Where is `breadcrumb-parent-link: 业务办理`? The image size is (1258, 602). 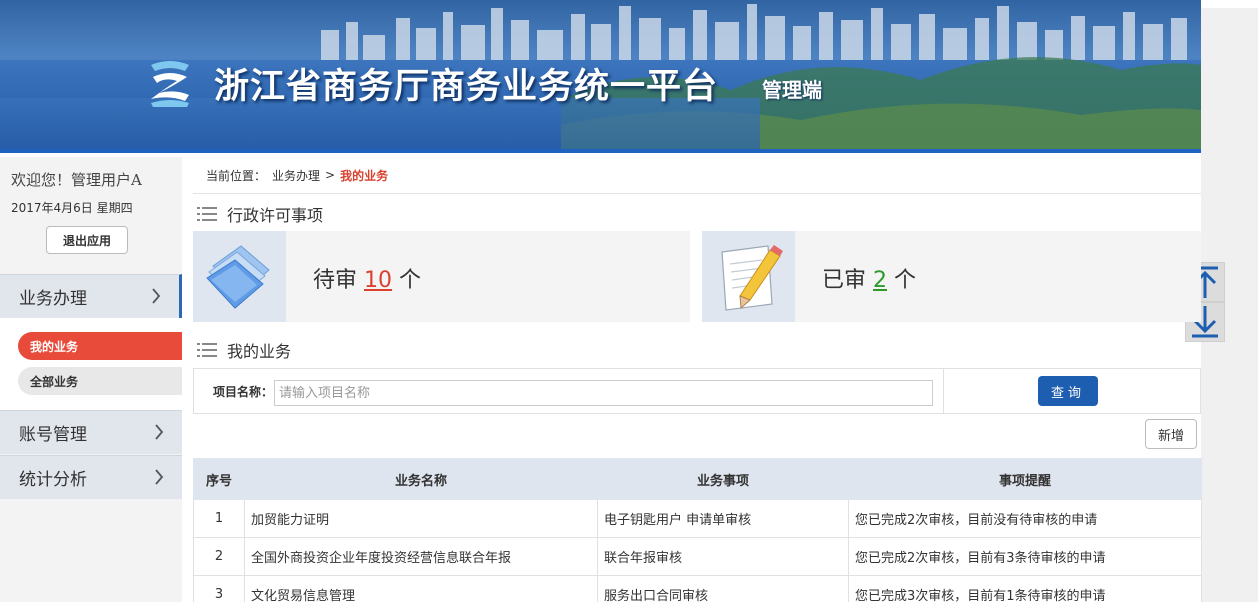
breadcrumb-parent-link: 业务办理 is located at coordinates (296, 175).